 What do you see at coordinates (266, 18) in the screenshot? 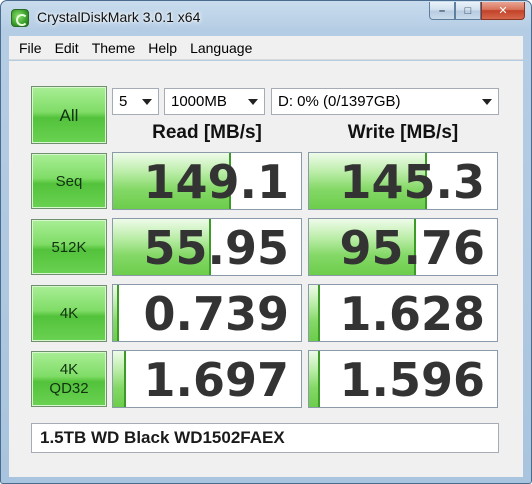
I see `title-bar: CrystalDiskMark 3.0.1 x64 – □ ✕` at bounding box center [266, 18].